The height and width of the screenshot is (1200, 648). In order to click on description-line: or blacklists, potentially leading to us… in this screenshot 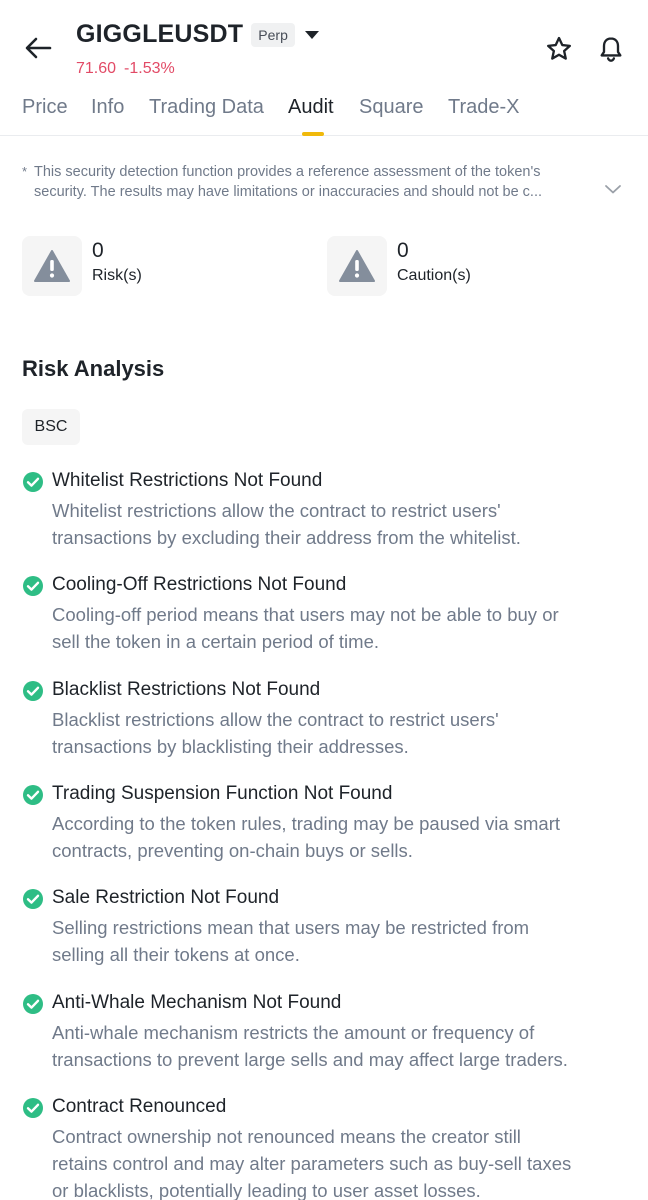, I will do `click(266, 1190)`.